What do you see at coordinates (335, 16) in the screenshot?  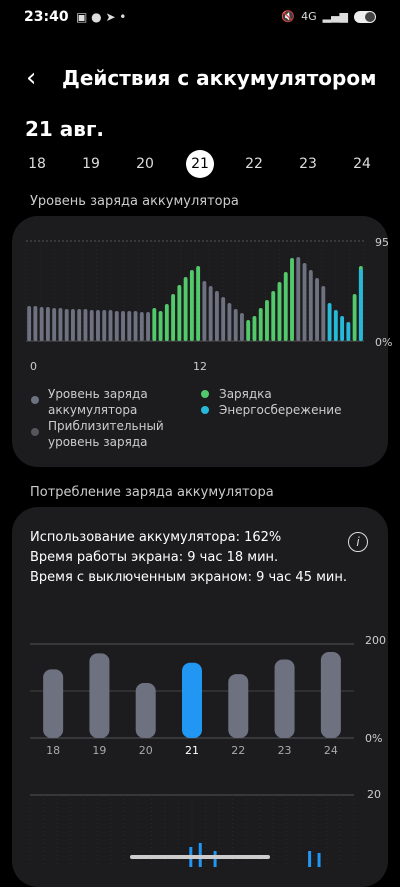 I see `signal-icon: ▂▄▆` at bounding box center [335, 16].